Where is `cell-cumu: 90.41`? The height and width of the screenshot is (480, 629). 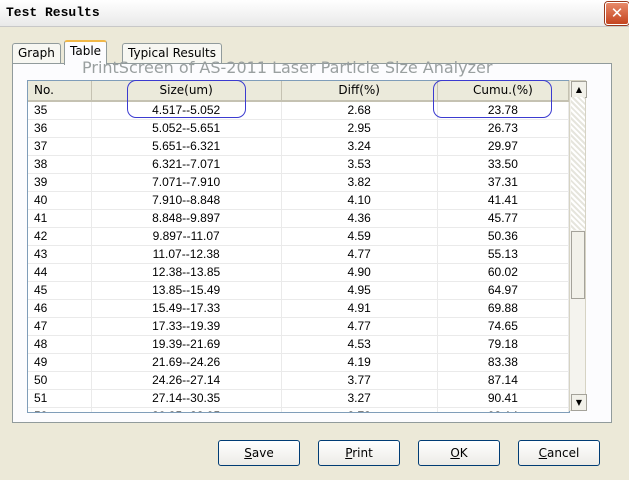
cell-cumu: 90.41 is located at coordinates (503, 398).